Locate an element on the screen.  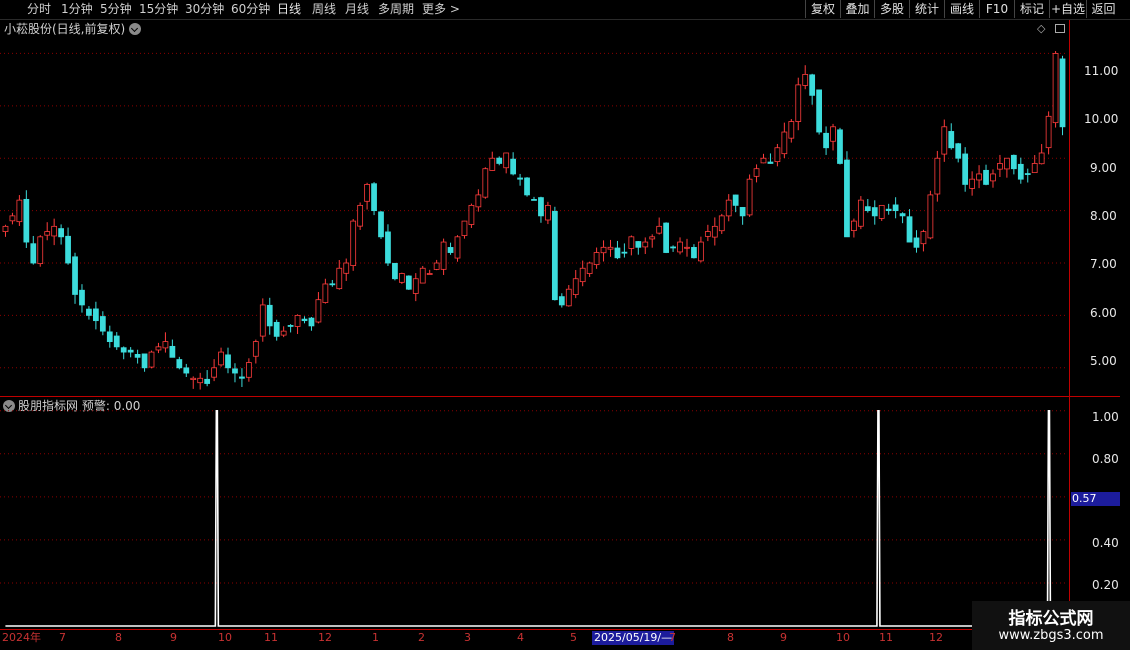
statistics-button: 统计 is located at coordinates (926, 9).